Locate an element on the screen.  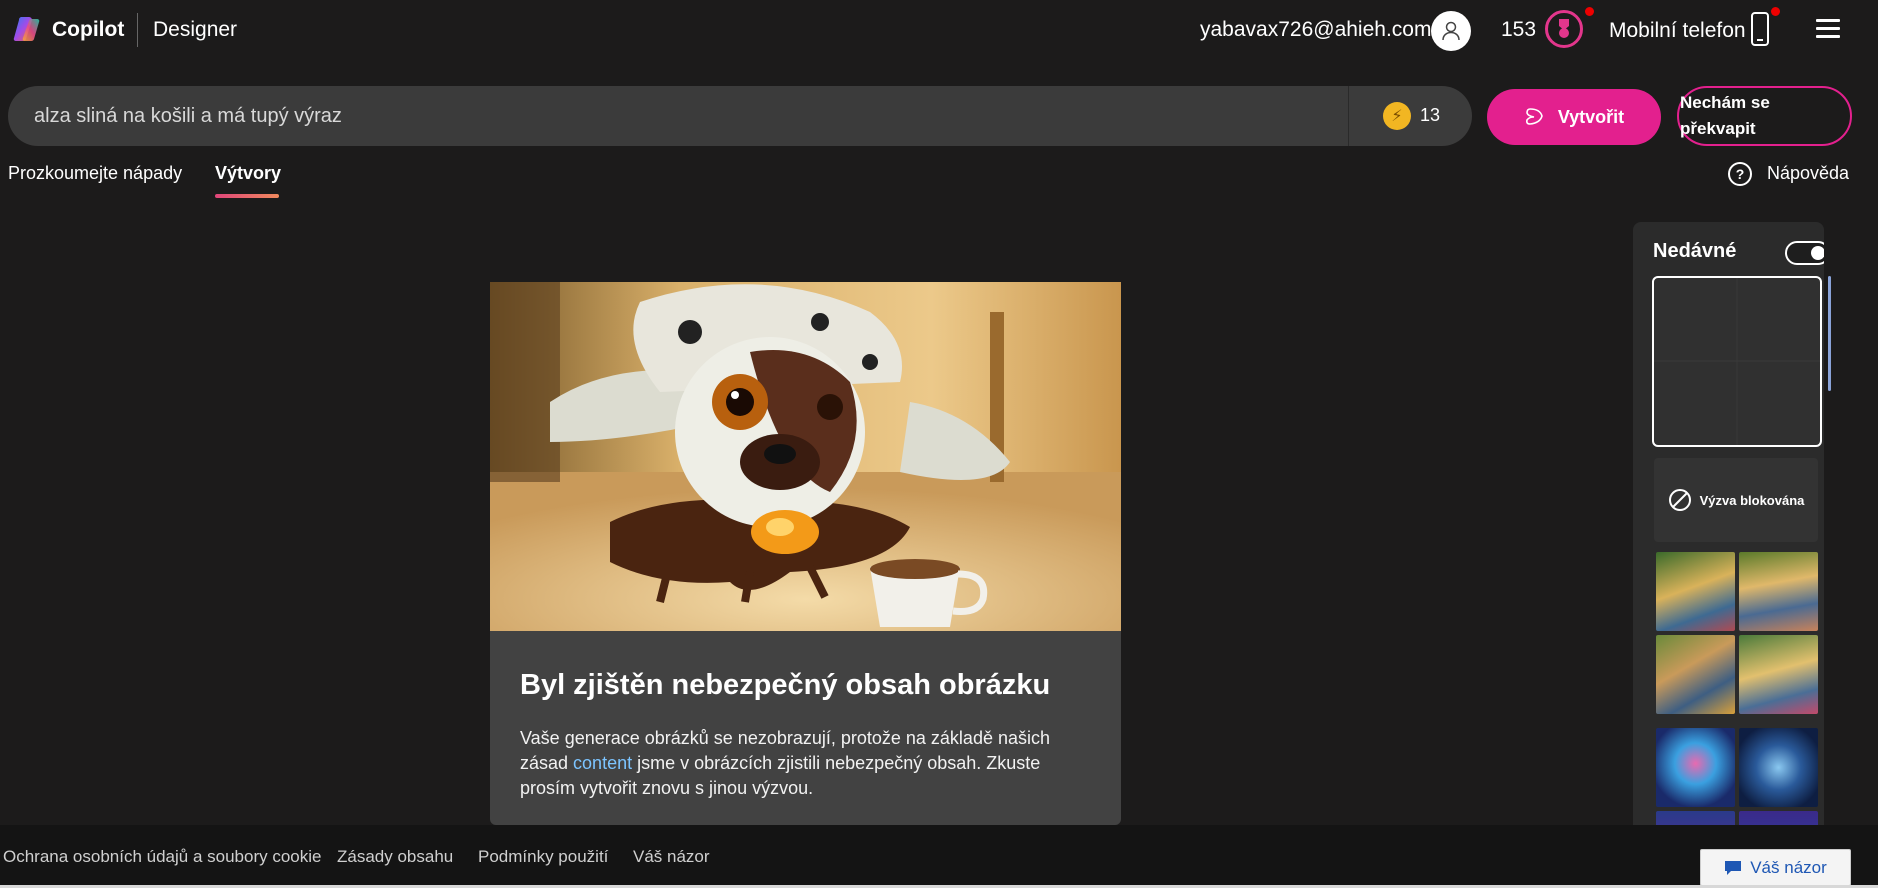
recent-item-current is located at coordinates (1737, 361).